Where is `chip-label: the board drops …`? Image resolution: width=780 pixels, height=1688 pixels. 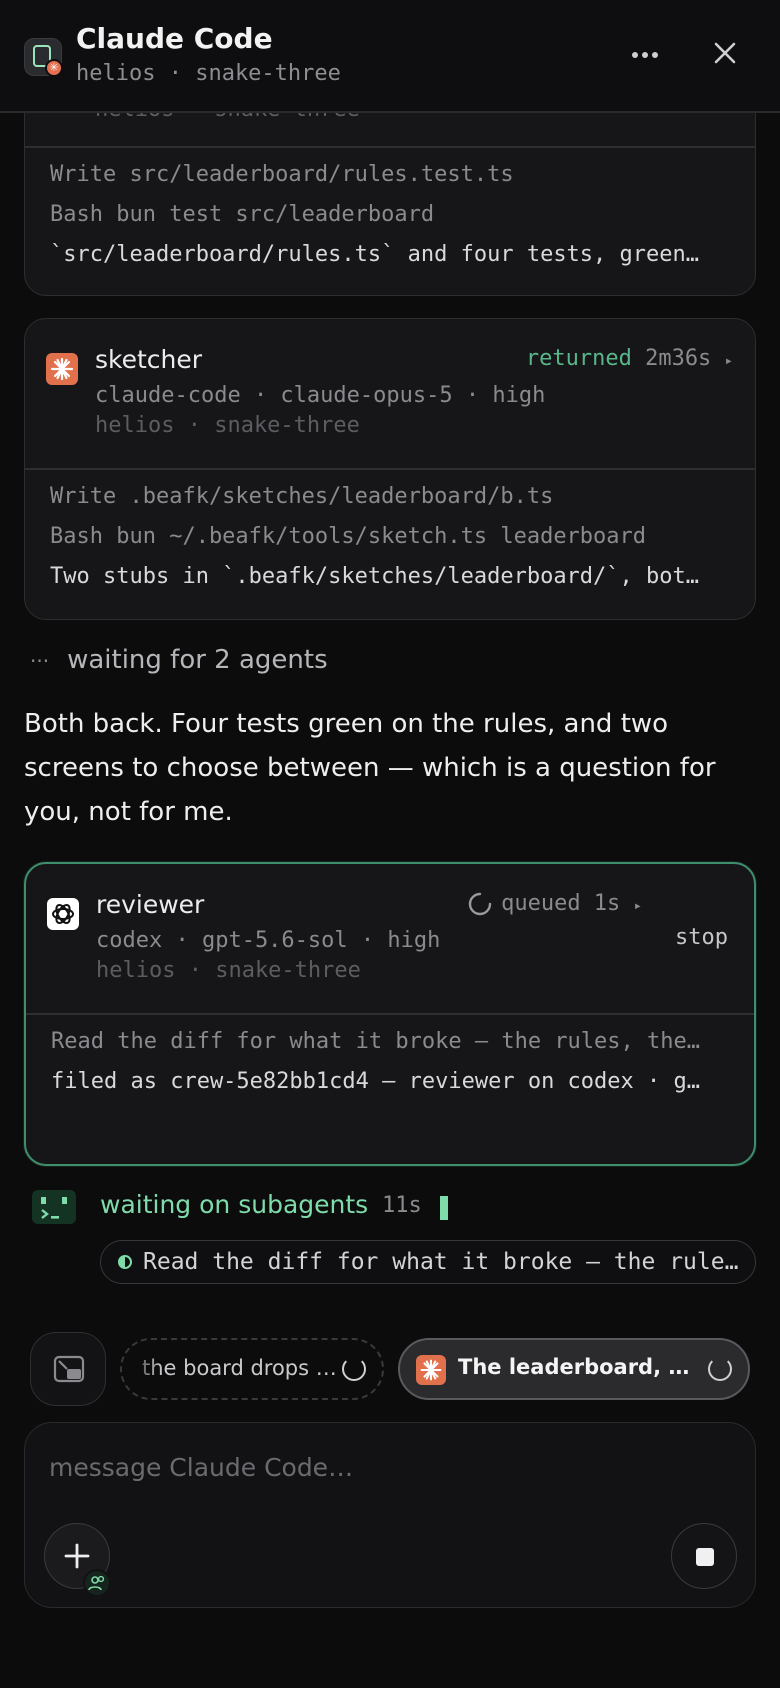 chip-label: the board drops … is located at coordinates (239, 1368).